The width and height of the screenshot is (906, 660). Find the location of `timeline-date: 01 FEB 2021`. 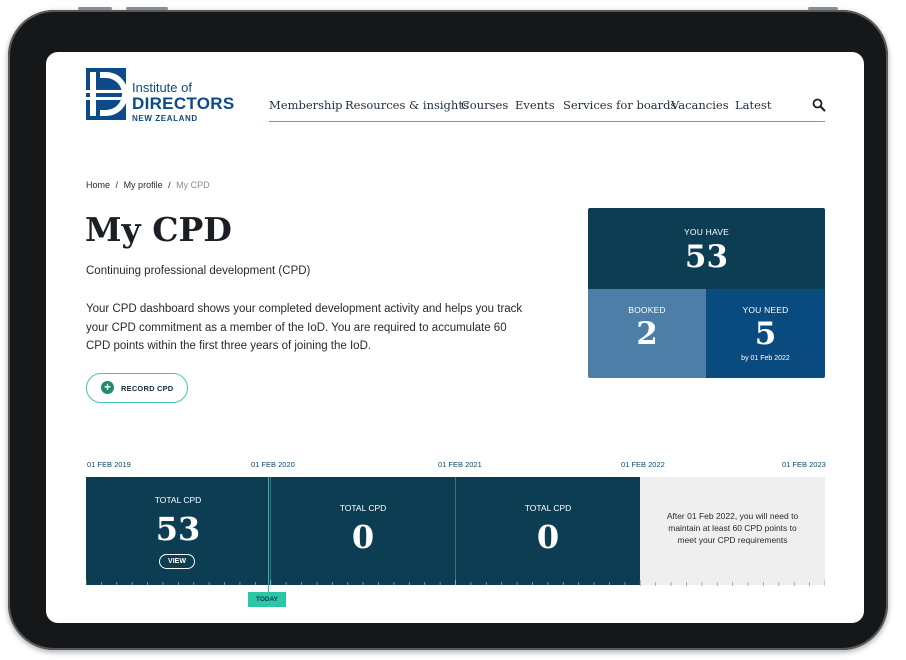

timeline-date: 01 FEB 2021 is located at coordinates (460, 464).